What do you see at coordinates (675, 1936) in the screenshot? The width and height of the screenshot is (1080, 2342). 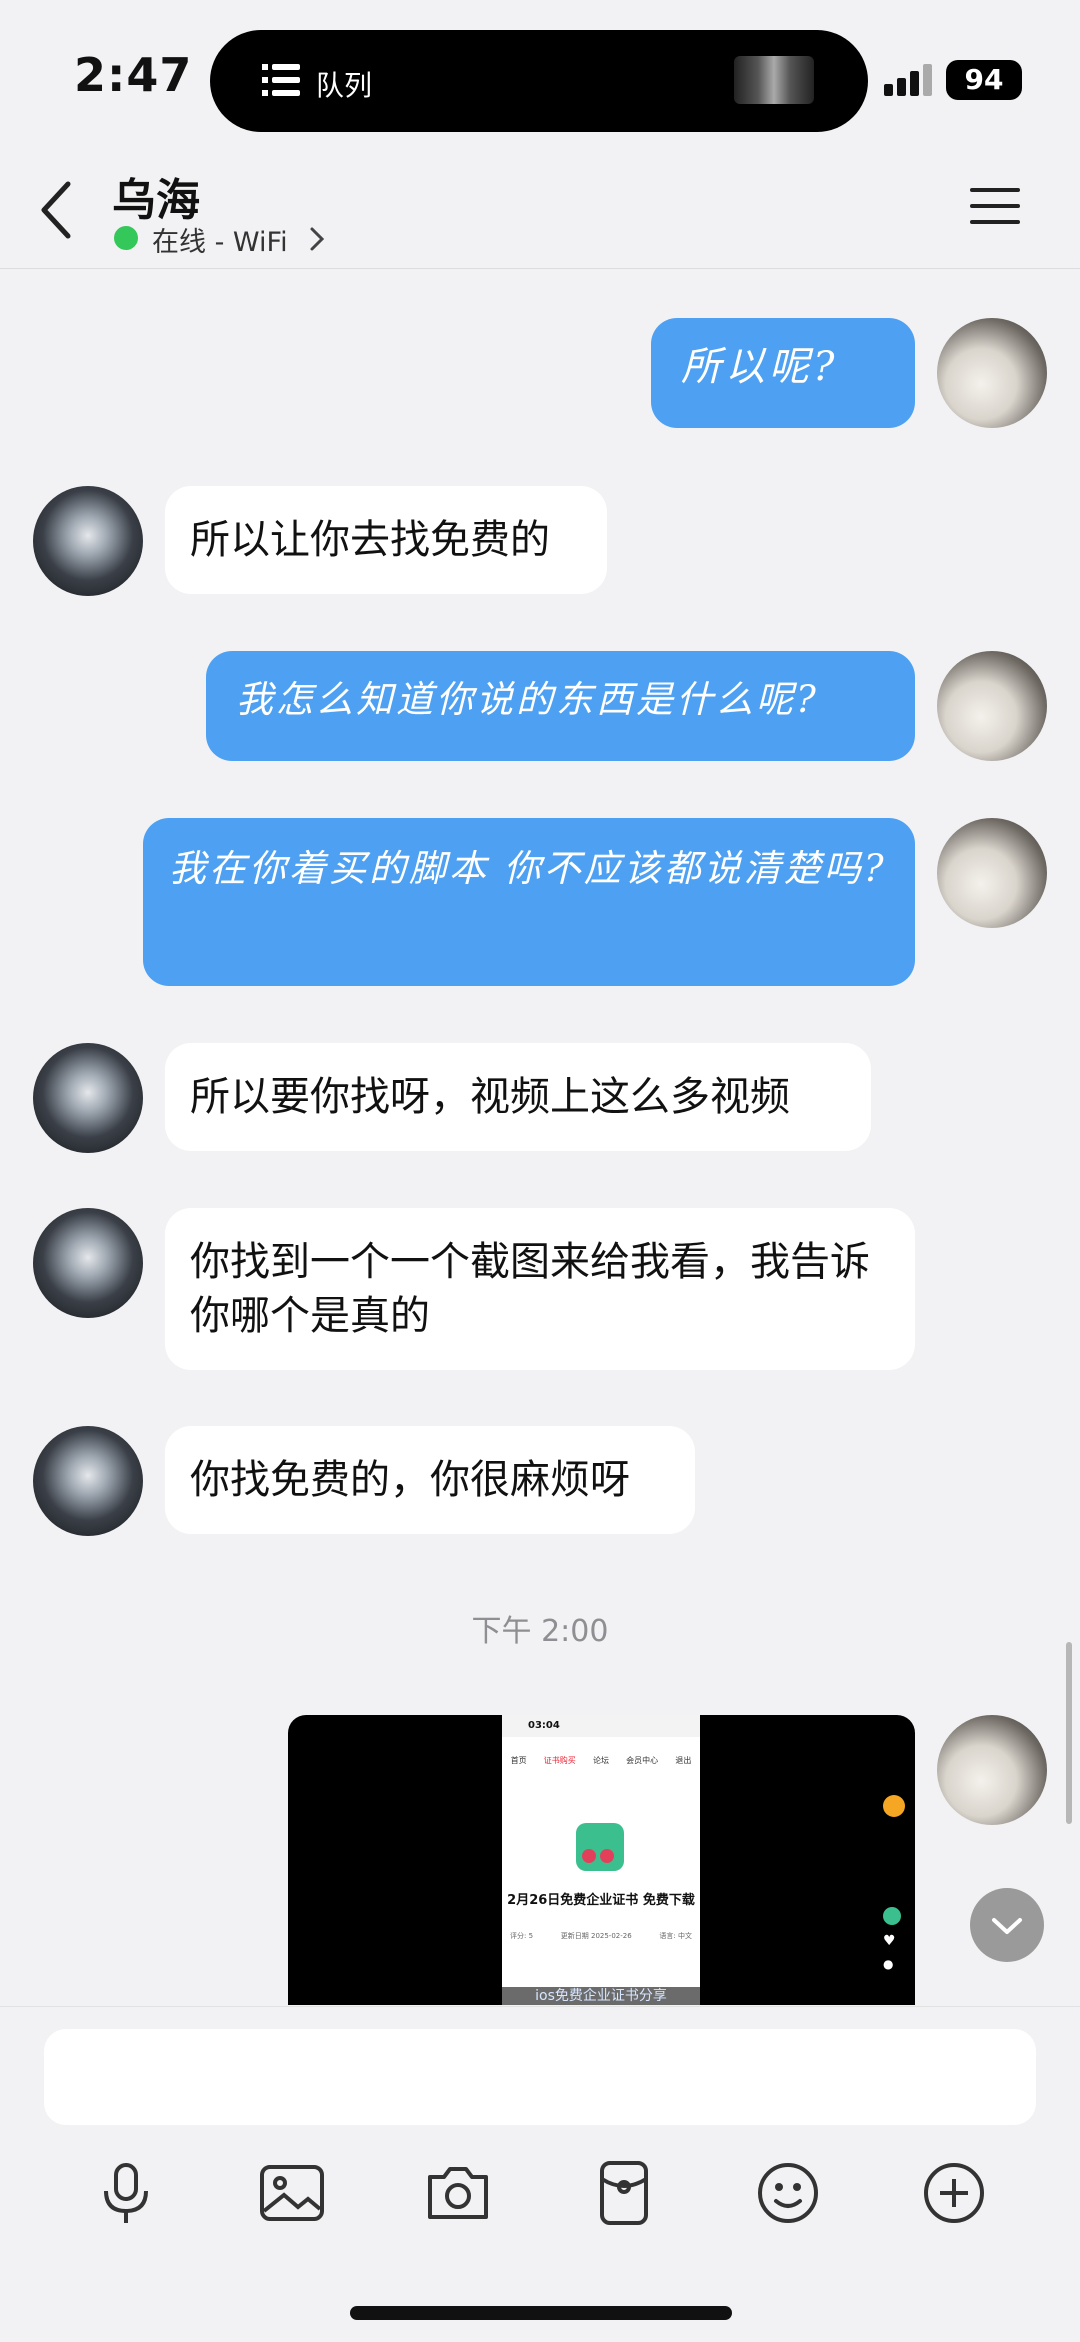 I see `screenshot-meta-item: 语言: 中文` at bounding box center [675, 1936].